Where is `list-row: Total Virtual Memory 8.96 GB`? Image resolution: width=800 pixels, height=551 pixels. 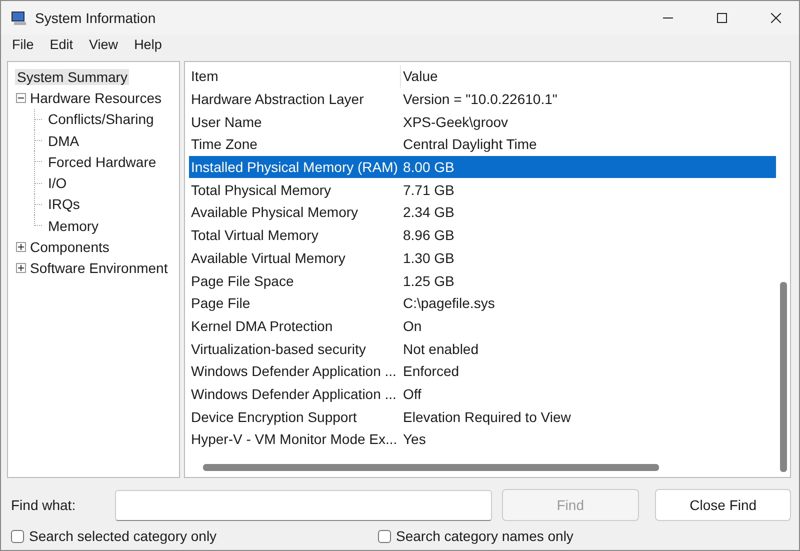 list-row: Total Virtual Memory 8.96 GB is located at coordinates (482, 235).